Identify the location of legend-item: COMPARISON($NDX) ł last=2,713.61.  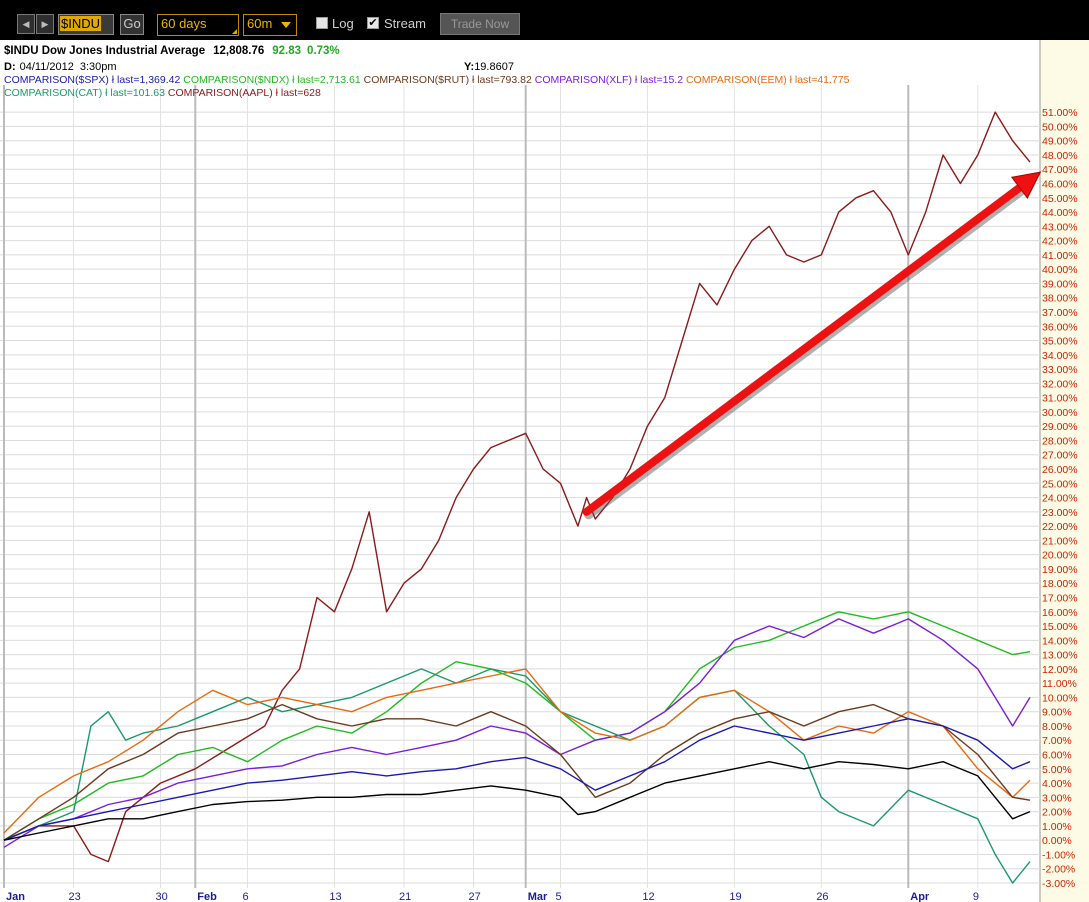
(273, 80).